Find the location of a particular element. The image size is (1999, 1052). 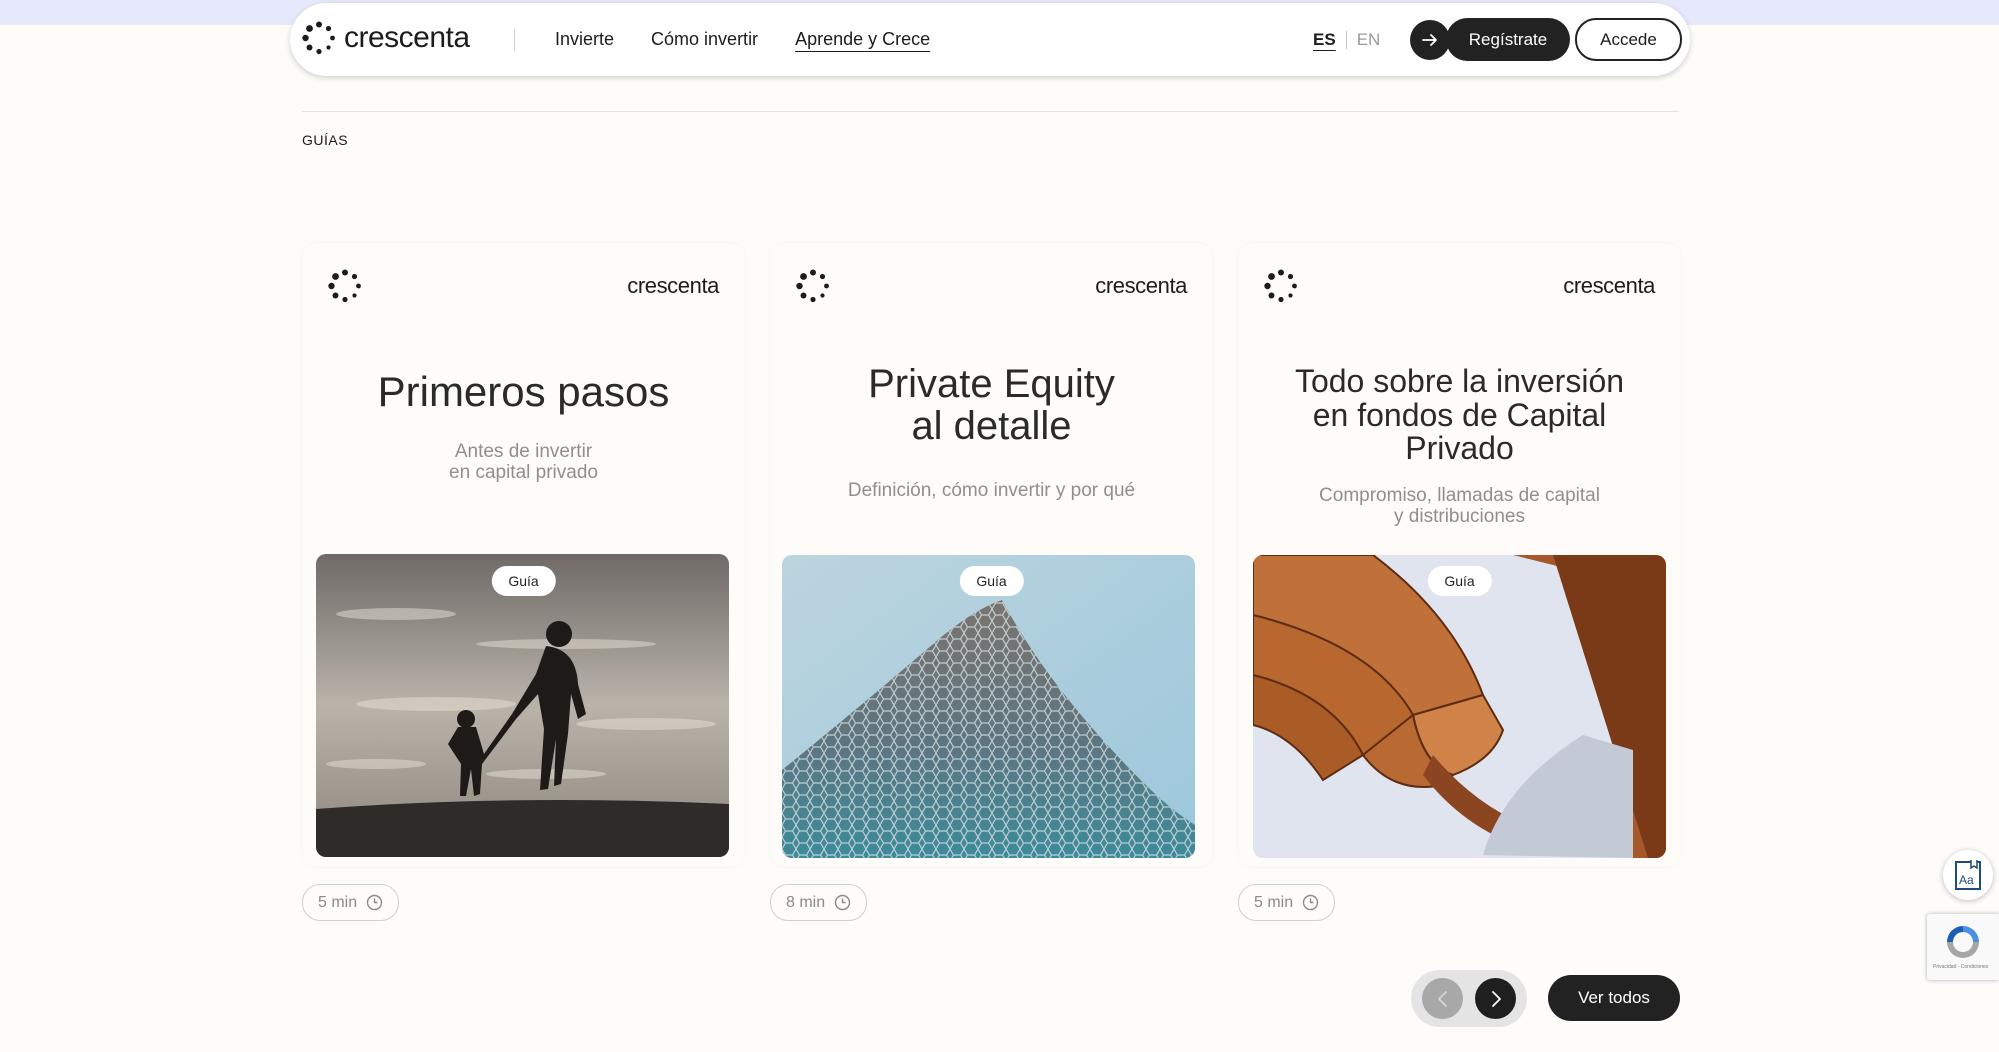

card-title-line: Primeros pasos is located at coordinates (523, 391).